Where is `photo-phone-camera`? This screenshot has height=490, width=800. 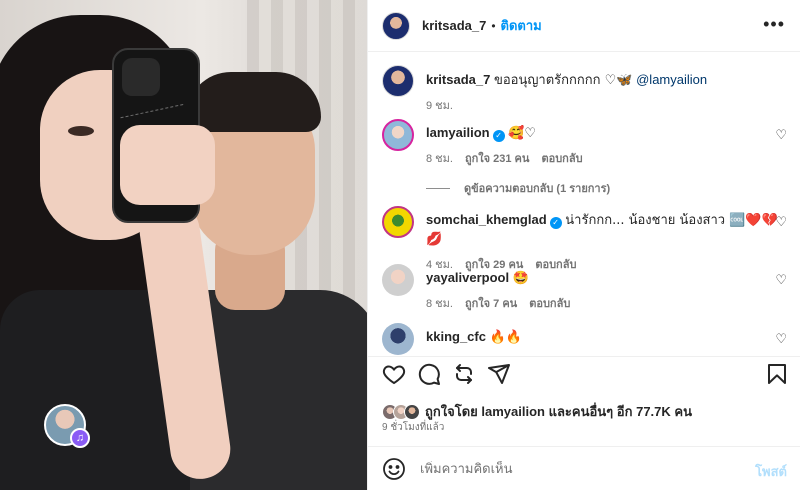
photo-phone-camera is located at coordinates (141, 77).